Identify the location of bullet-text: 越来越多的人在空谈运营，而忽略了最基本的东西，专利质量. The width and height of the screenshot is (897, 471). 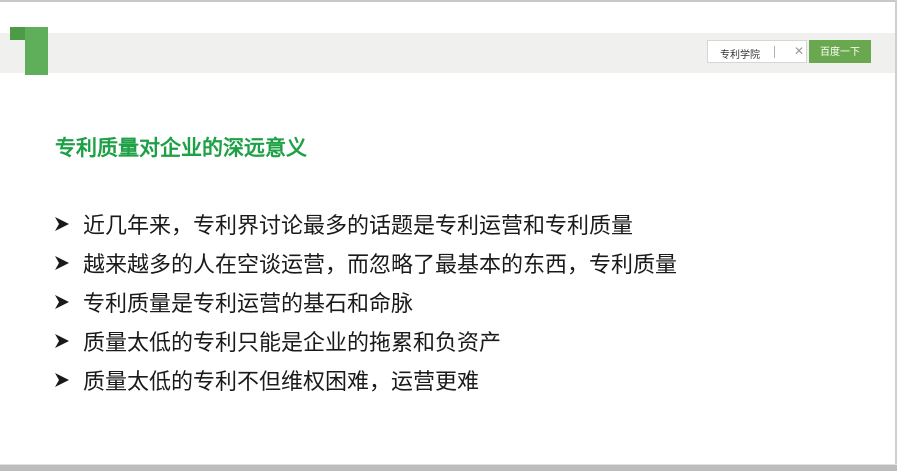
(380, 265).